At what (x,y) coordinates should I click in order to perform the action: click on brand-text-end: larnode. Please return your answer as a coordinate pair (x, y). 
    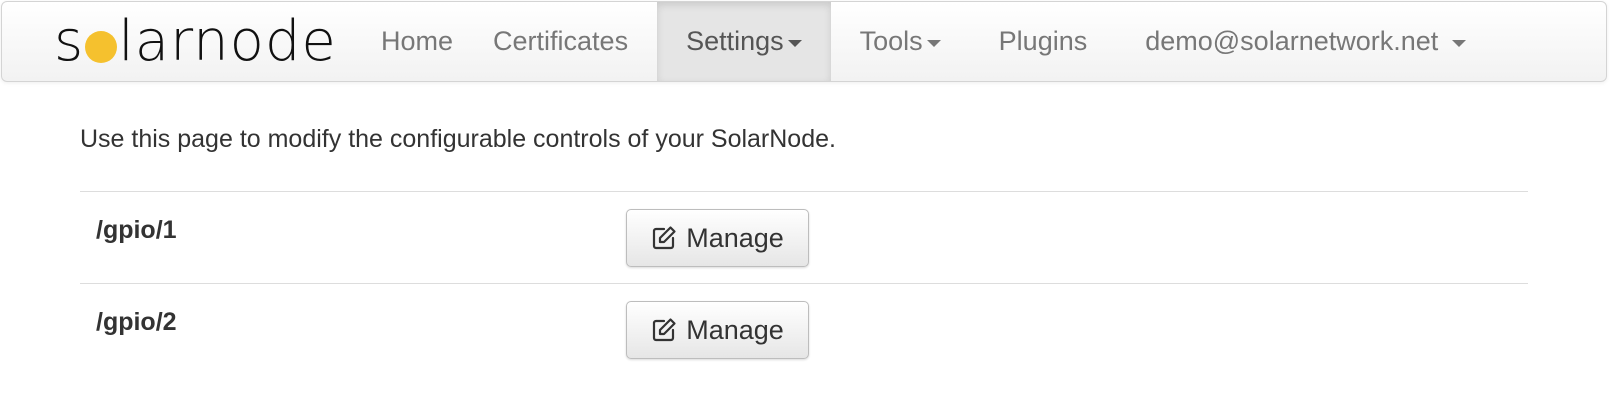
    Looking at the image, I should click on (227, 41).